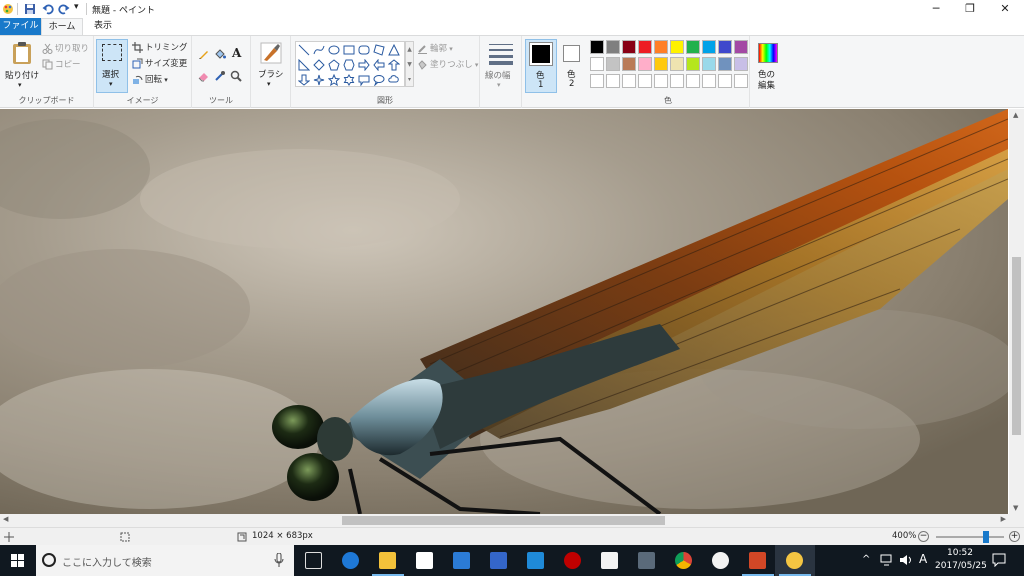 The width and height of the screenshot is (1024, 576). Describe the element at coordinates (103, 26) in the screenshot. I see `tab-view: 表示` at that location.